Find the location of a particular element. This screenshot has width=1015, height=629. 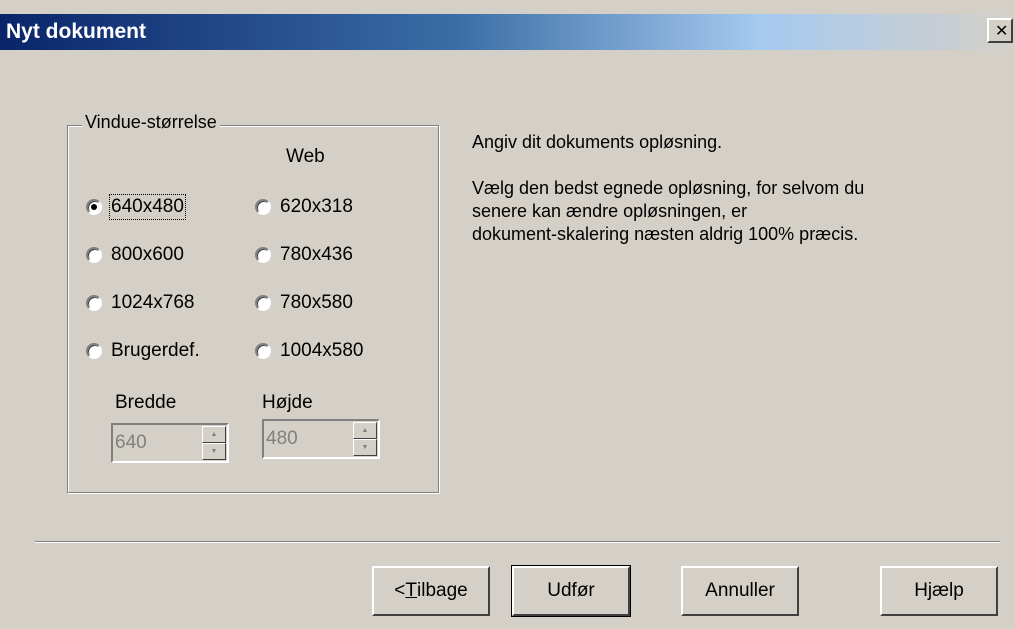

radio-1004x580: 1004x580 is located at coordinates (309, 351).